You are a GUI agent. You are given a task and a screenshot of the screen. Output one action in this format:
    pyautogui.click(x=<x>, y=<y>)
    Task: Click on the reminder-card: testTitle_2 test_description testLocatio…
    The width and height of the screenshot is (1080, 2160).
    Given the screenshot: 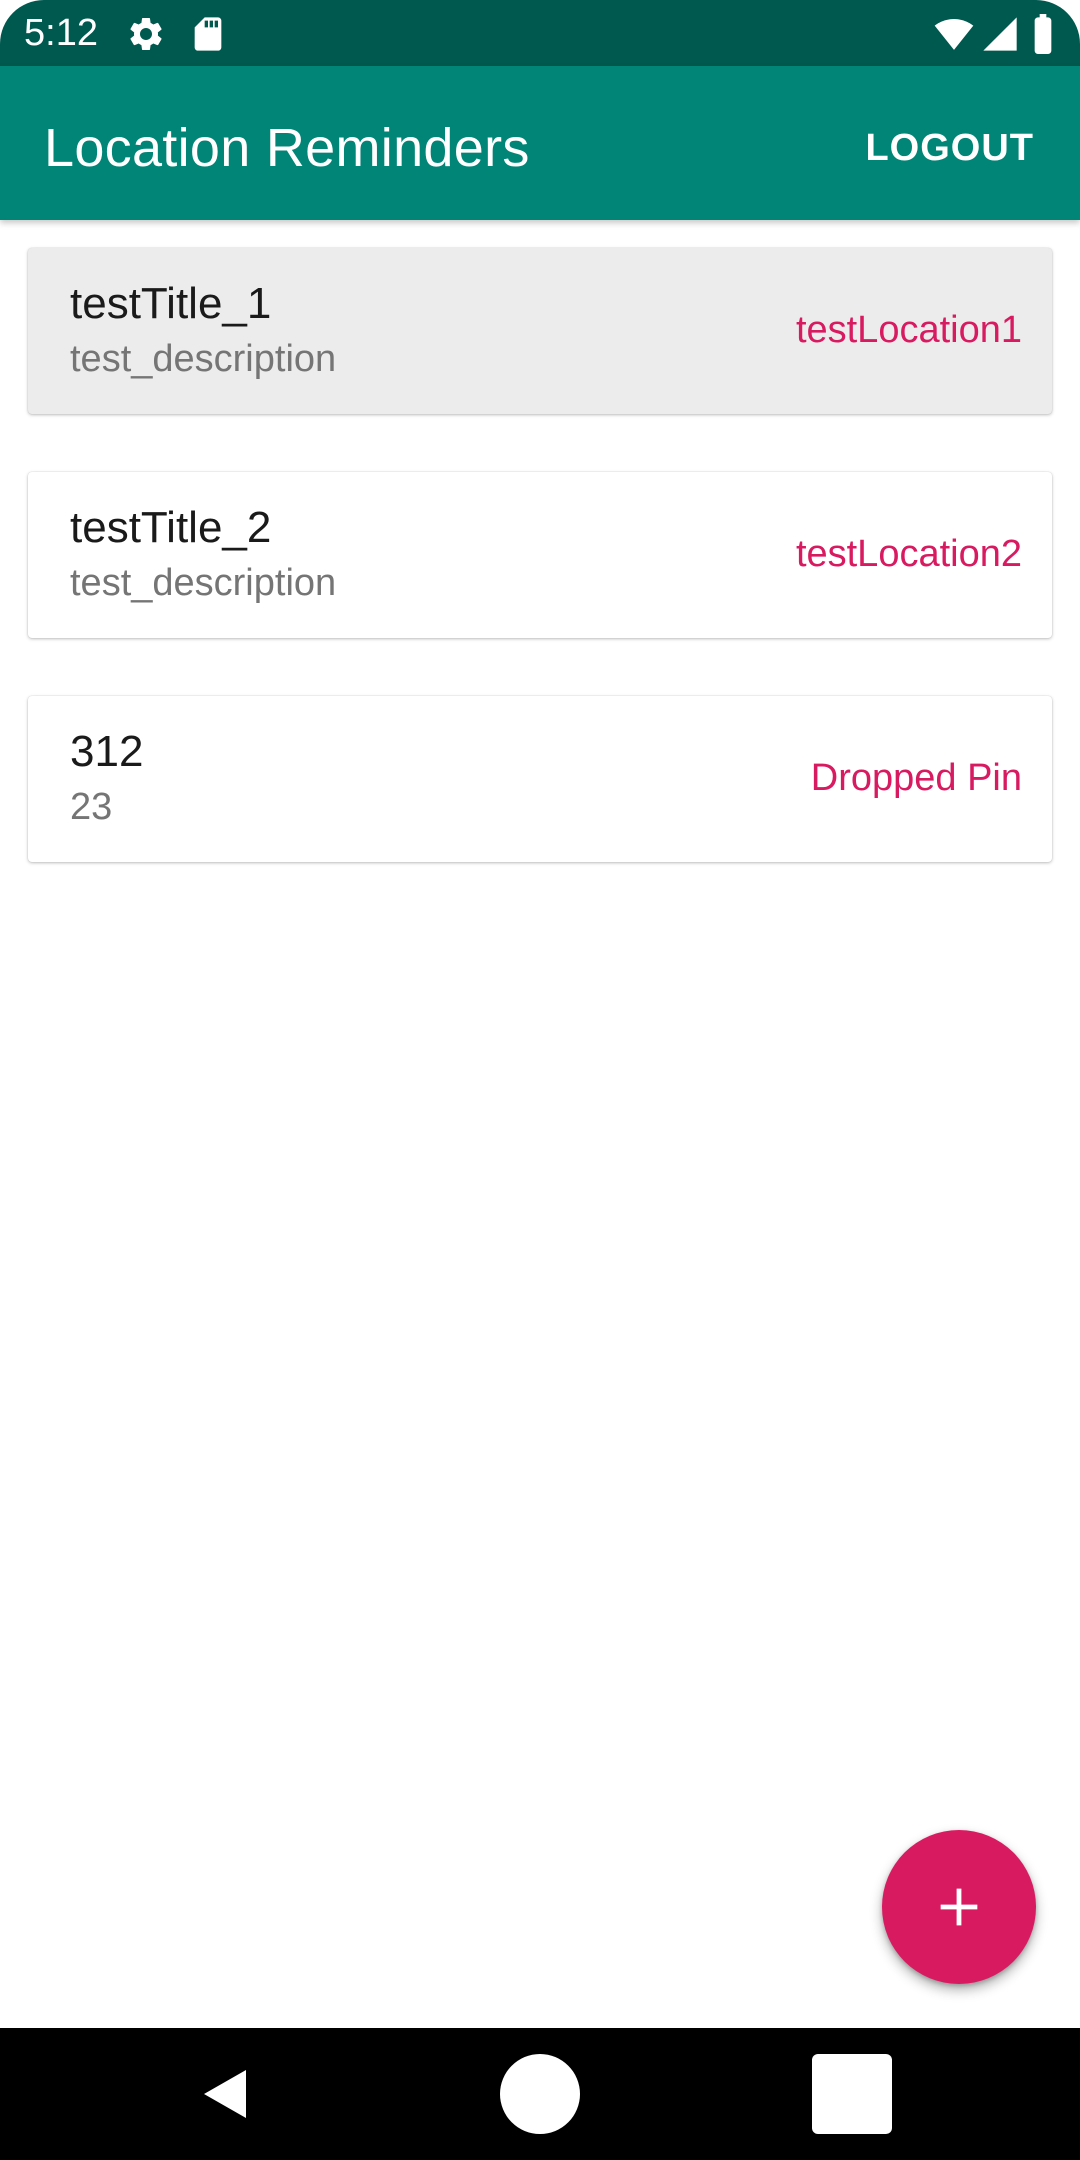 What is the action you would take?
    pyautogui.click(x=540, y=555)
    